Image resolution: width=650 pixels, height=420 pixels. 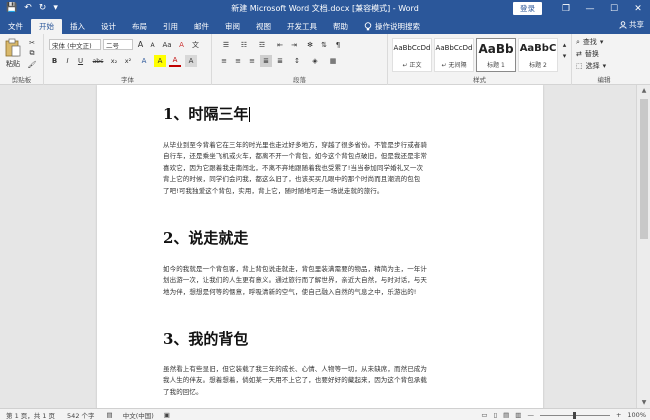 What do you see at coordinates (578, 41) in the screenshot?
I see `find-icon: ⌕` at bounding box center [578, 41].